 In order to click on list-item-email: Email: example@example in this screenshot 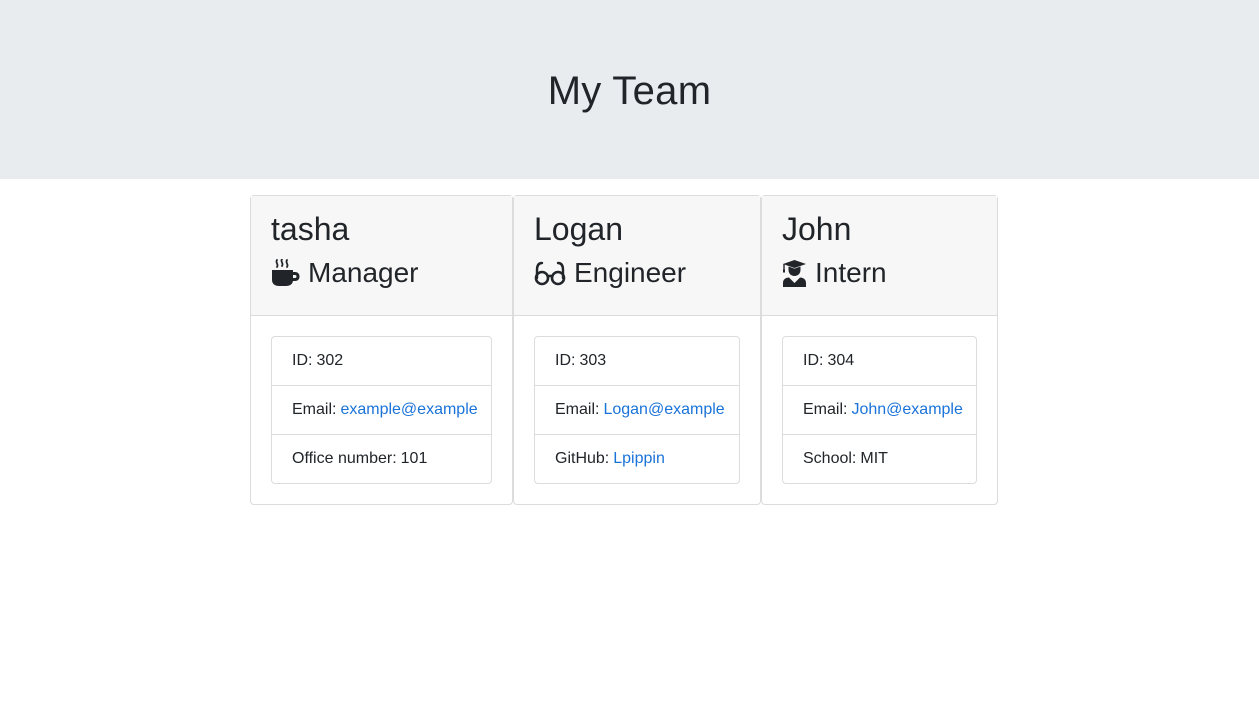, I will do `click(381, 410)`.